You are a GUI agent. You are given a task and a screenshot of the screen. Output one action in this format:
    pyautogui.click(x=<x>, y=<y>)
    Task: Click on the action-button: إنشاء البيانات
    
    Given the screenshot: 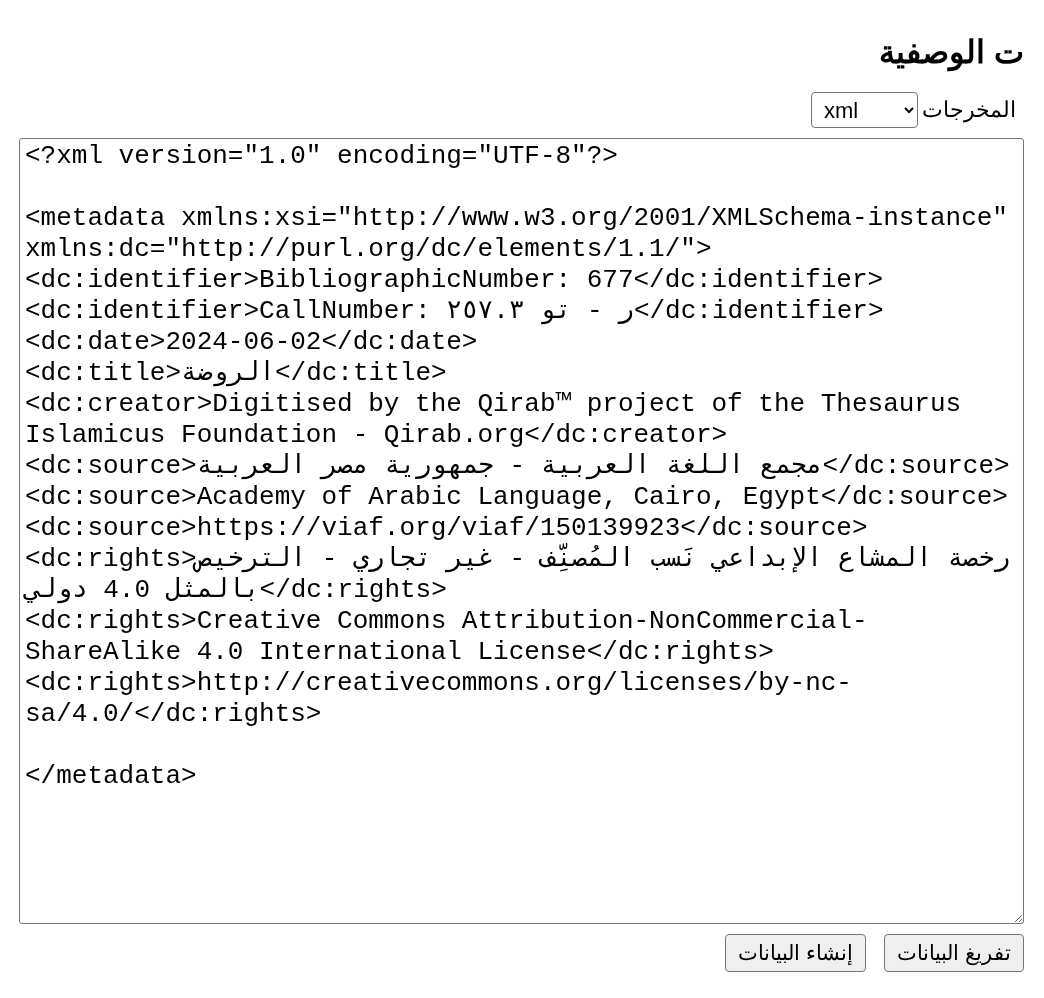 What is the action you would take?
    pyautogui.click(x=796, y=953)
    